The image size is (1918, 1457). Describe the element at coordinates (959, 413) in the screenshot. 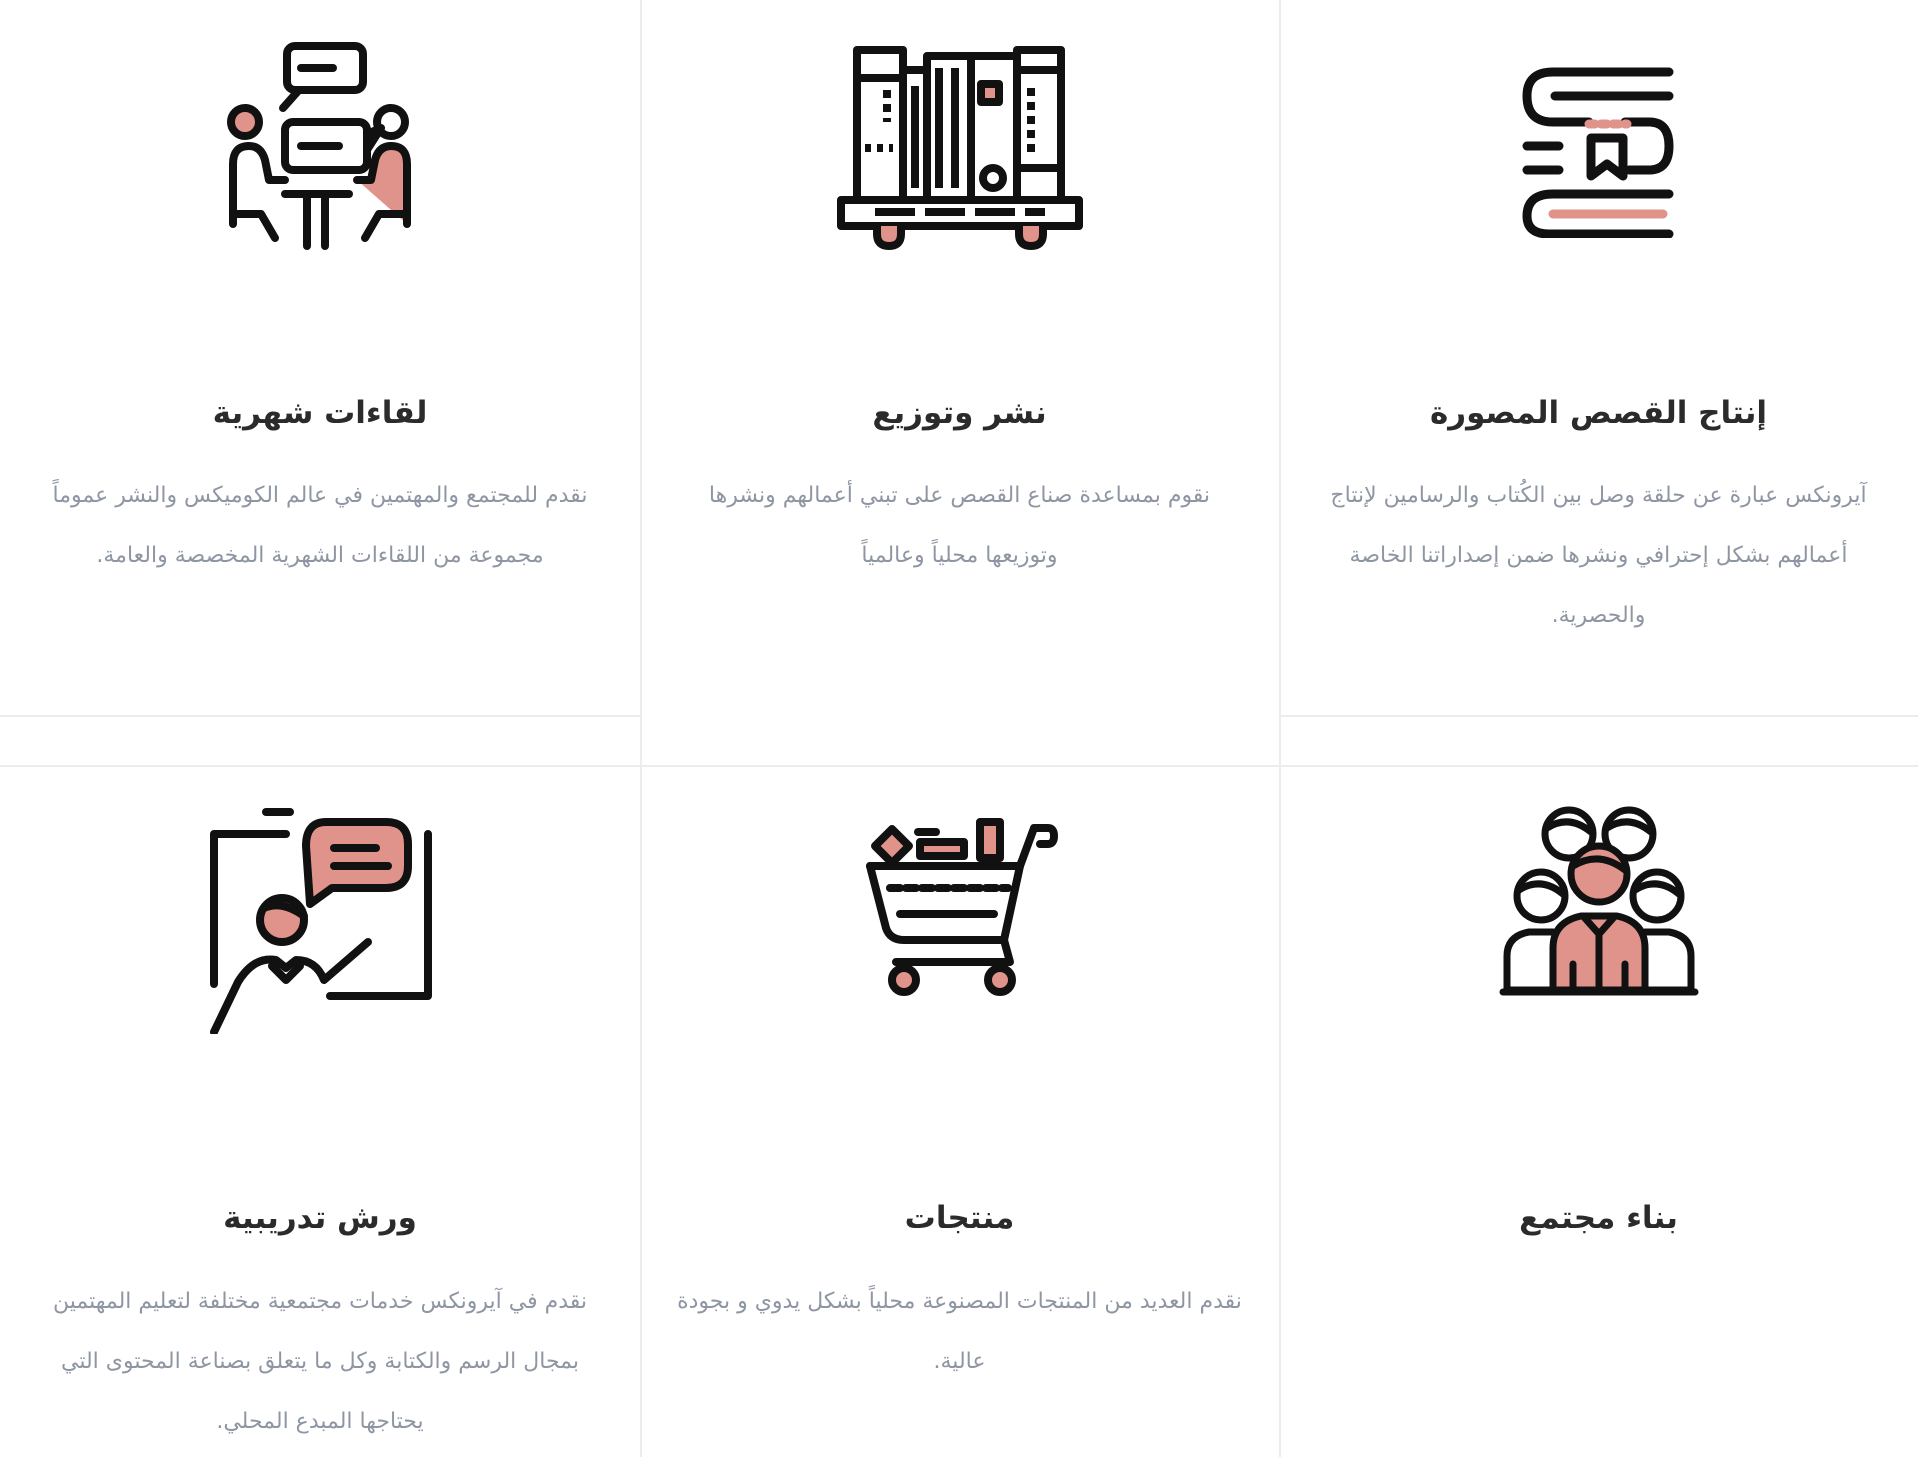

I see `service-title: نشر وتوزيع` at that location.